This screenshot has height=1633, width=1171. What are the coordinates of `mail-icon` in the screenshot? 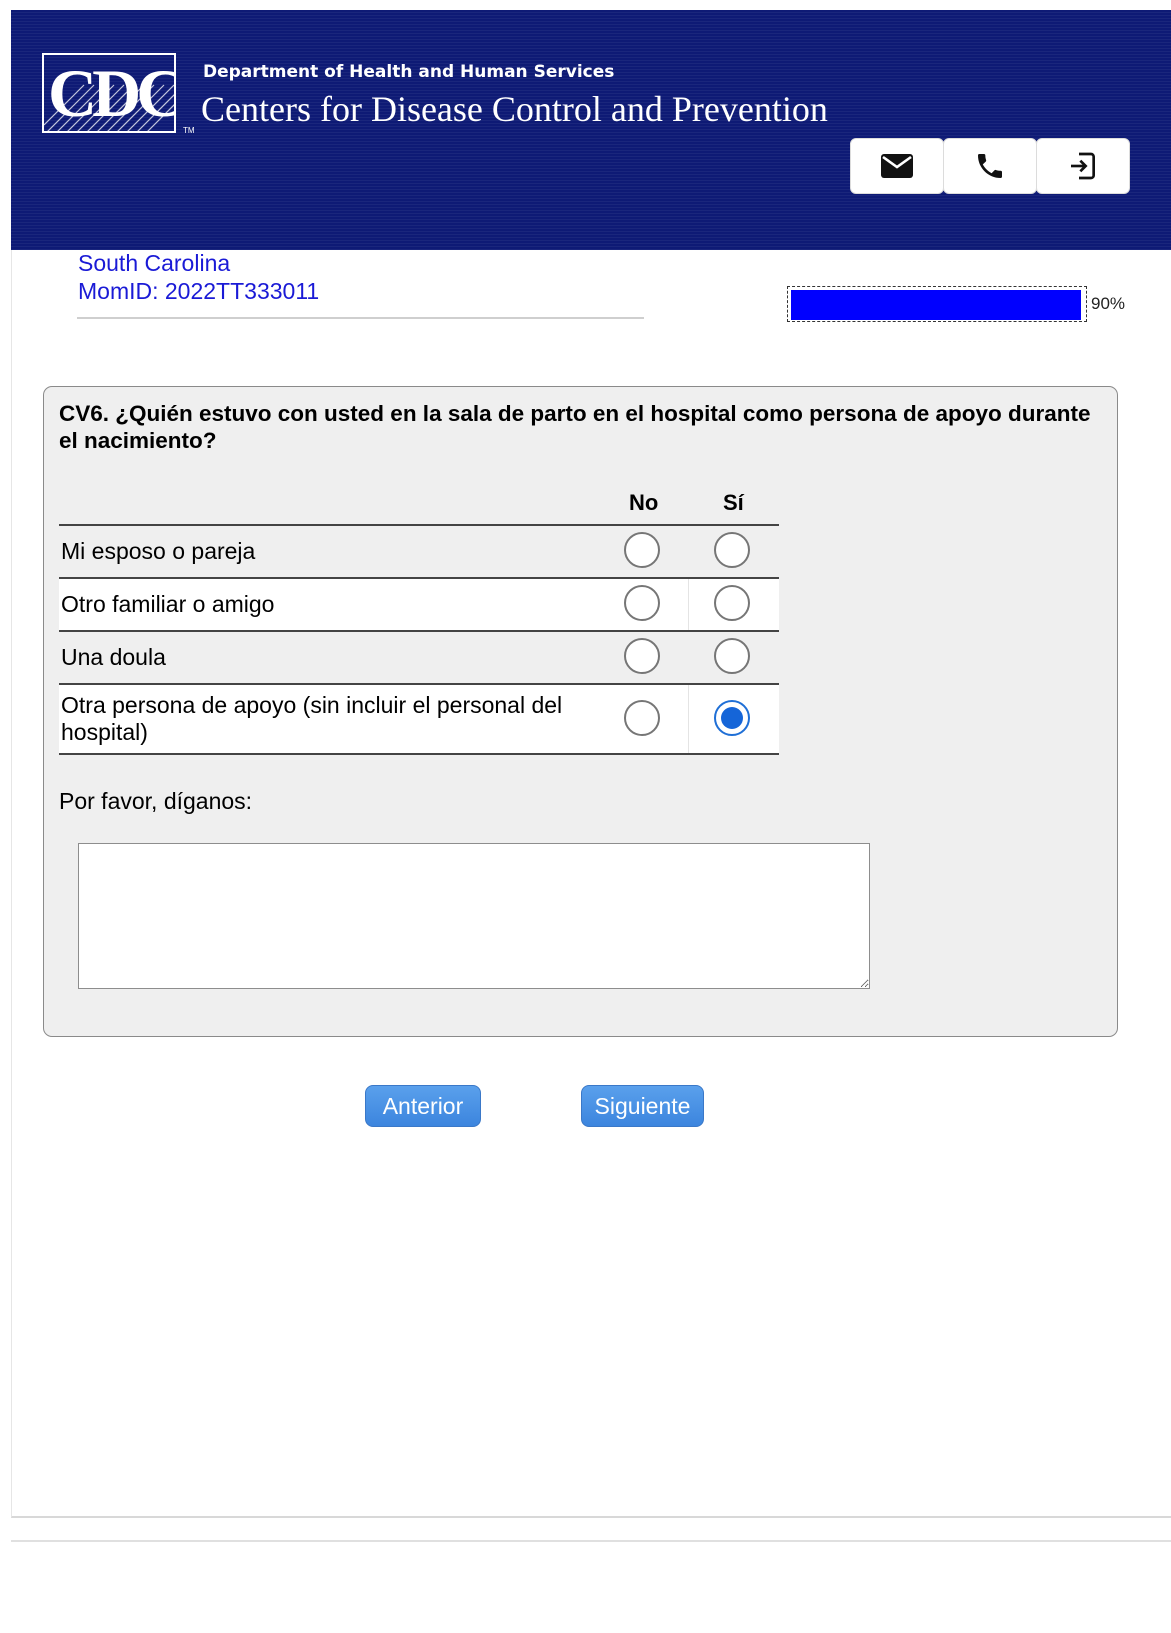 It's located at (897, 166).